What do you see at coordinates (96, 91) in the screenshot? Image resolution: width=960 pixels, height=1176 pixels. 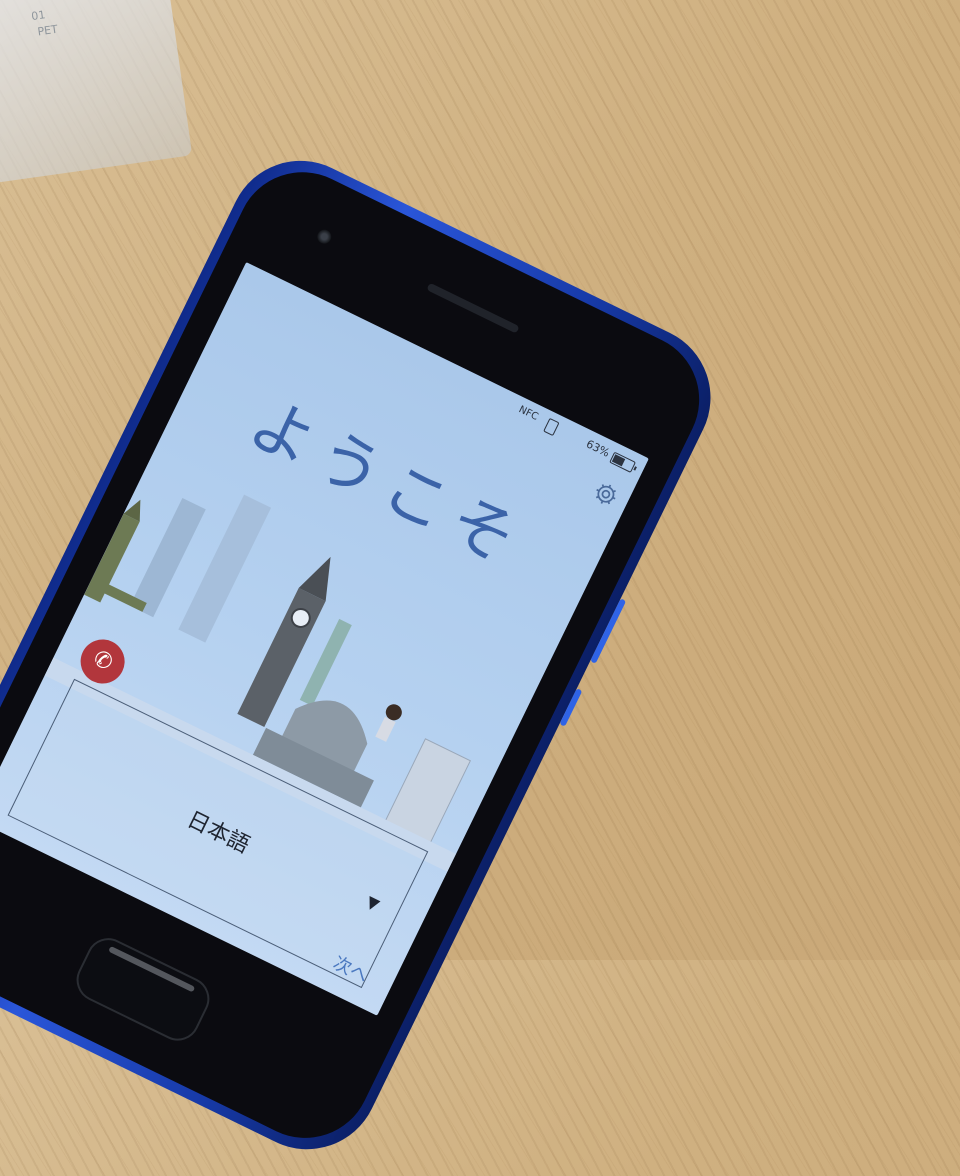 I see `plastic-packaging: ♲ 01 PET` at bounding box center [96, 91].